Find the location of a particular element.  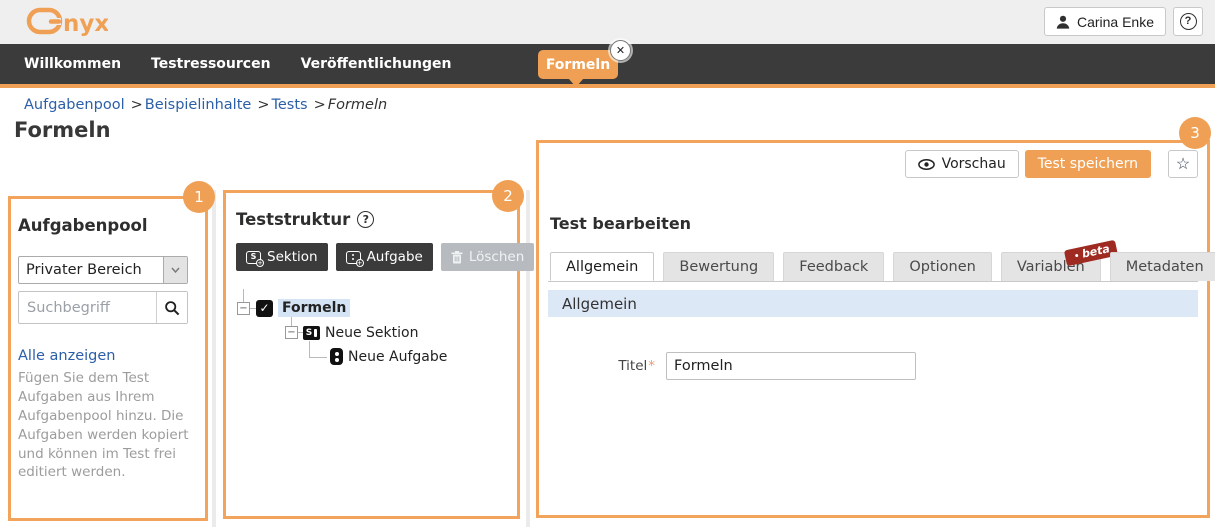

star-icon: ☆ is located at coordinates (1183, 164).